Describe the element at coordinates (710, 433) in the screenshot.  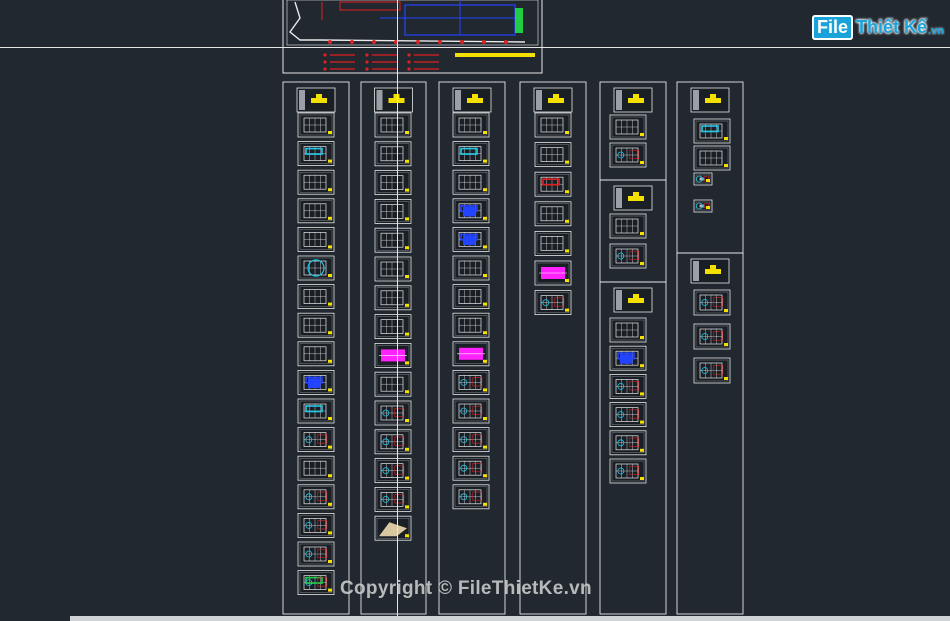
I see `column-6b-frame` at that location.